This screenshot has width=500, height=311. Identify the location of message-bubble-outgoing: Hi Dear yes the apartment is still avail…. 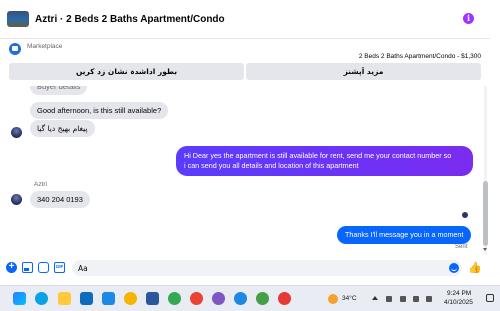
(324, 161).